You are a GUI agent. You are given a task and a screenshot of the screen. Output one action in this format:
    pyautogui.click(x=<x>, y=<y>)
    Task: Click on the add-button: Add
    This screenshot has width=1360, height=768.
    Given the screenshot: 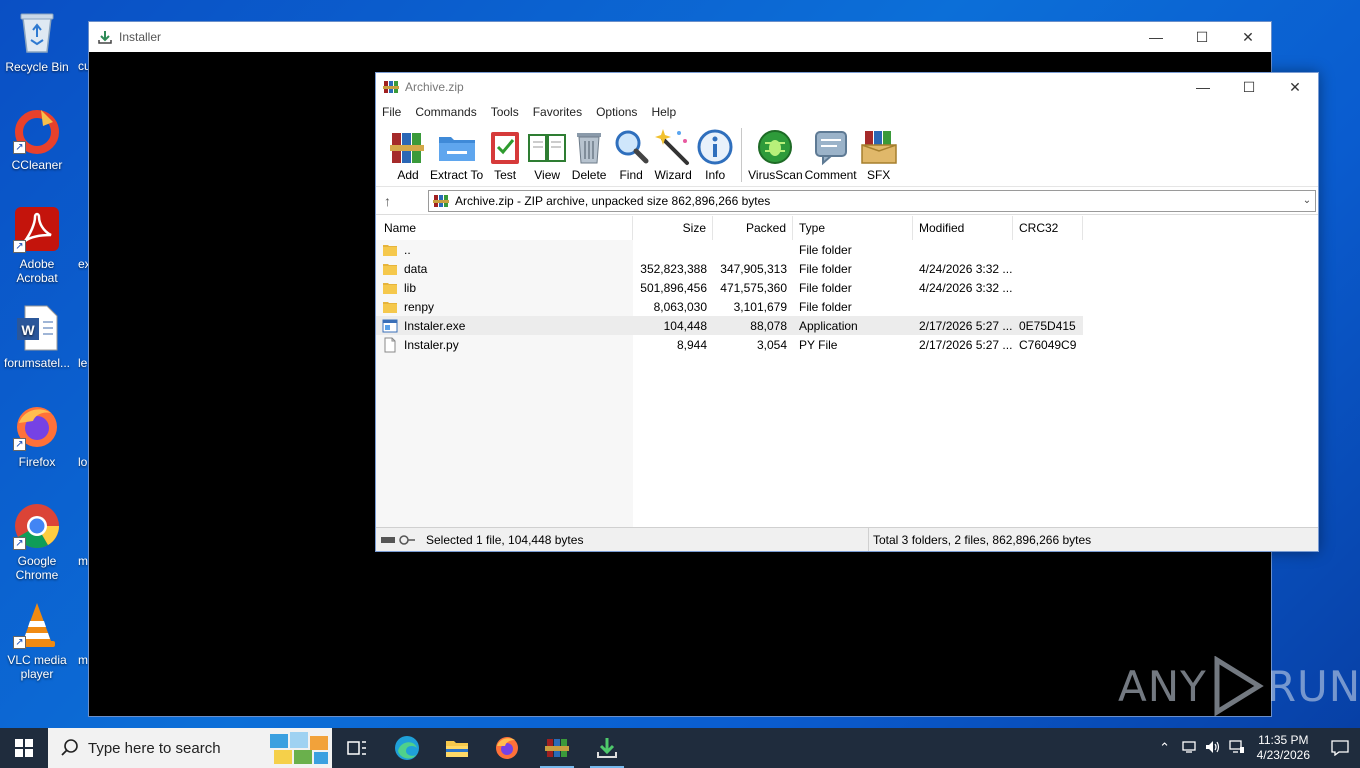 What is the action you would take?
    pyautogui.click(x=408, y=152)
    